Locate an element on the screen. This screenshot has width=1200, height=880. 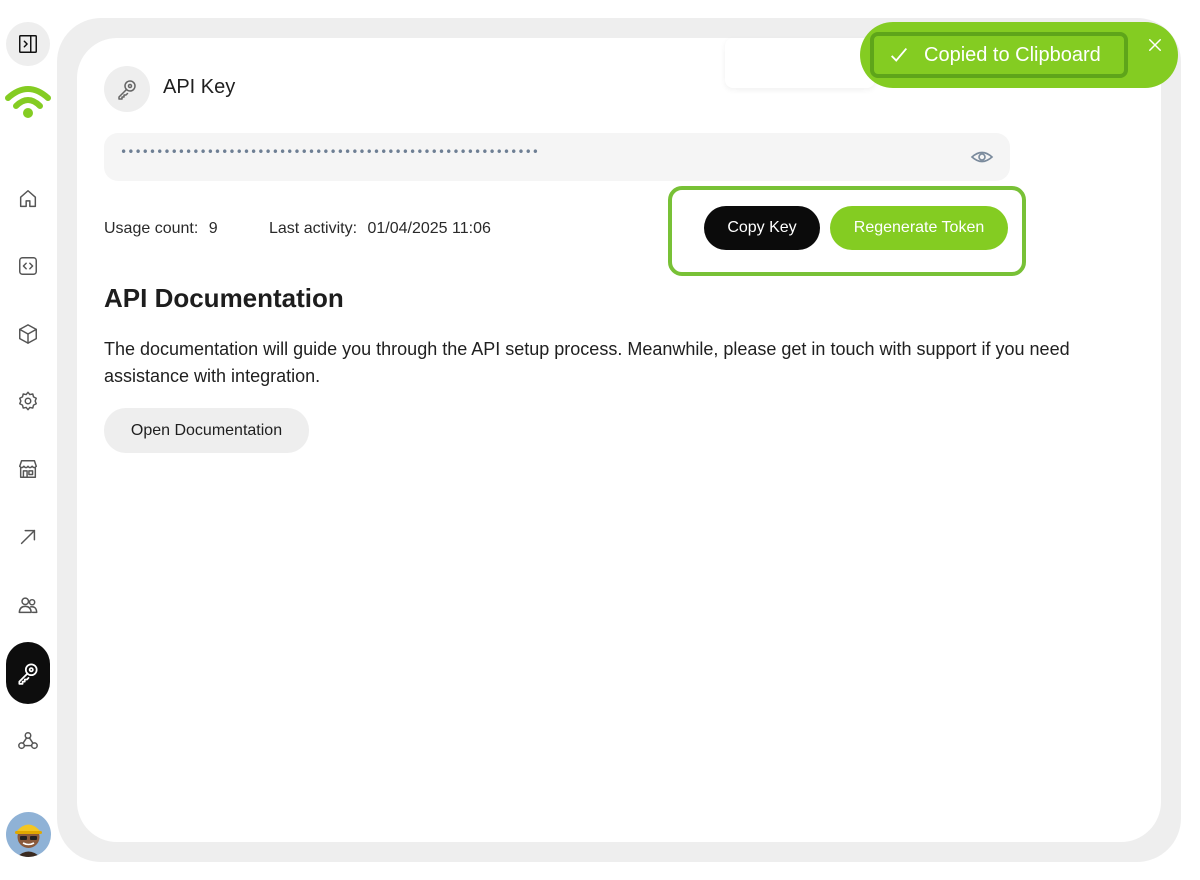
home-icon is located at coordinates (28, 199).